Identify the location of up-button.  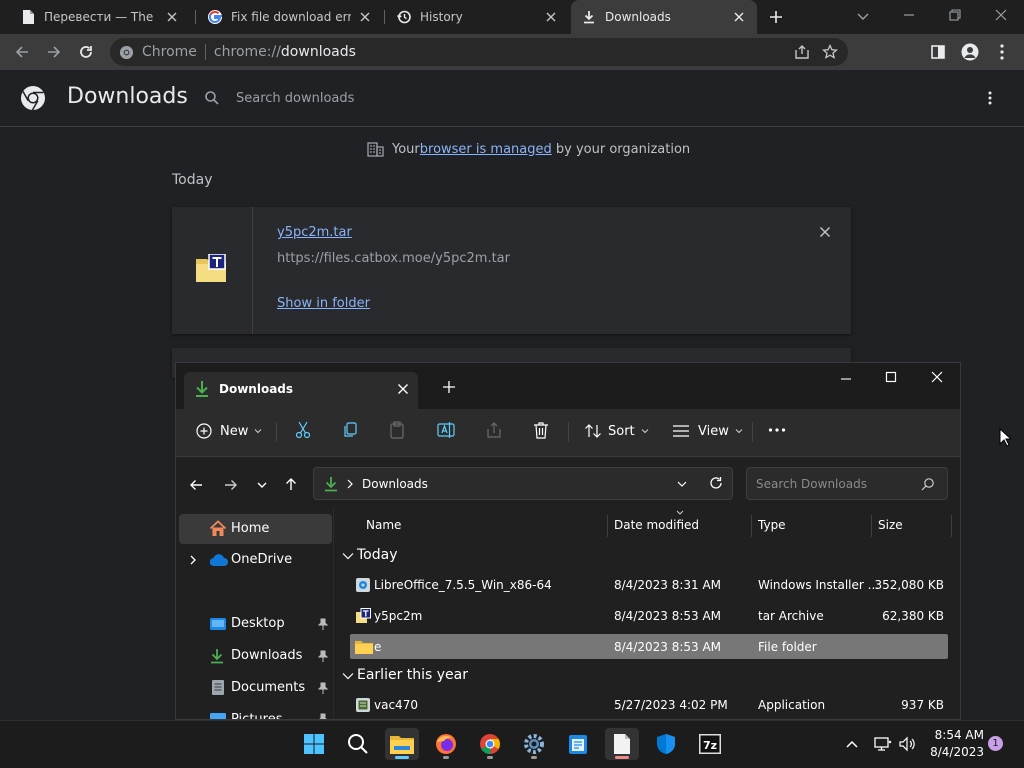
(291, 484).